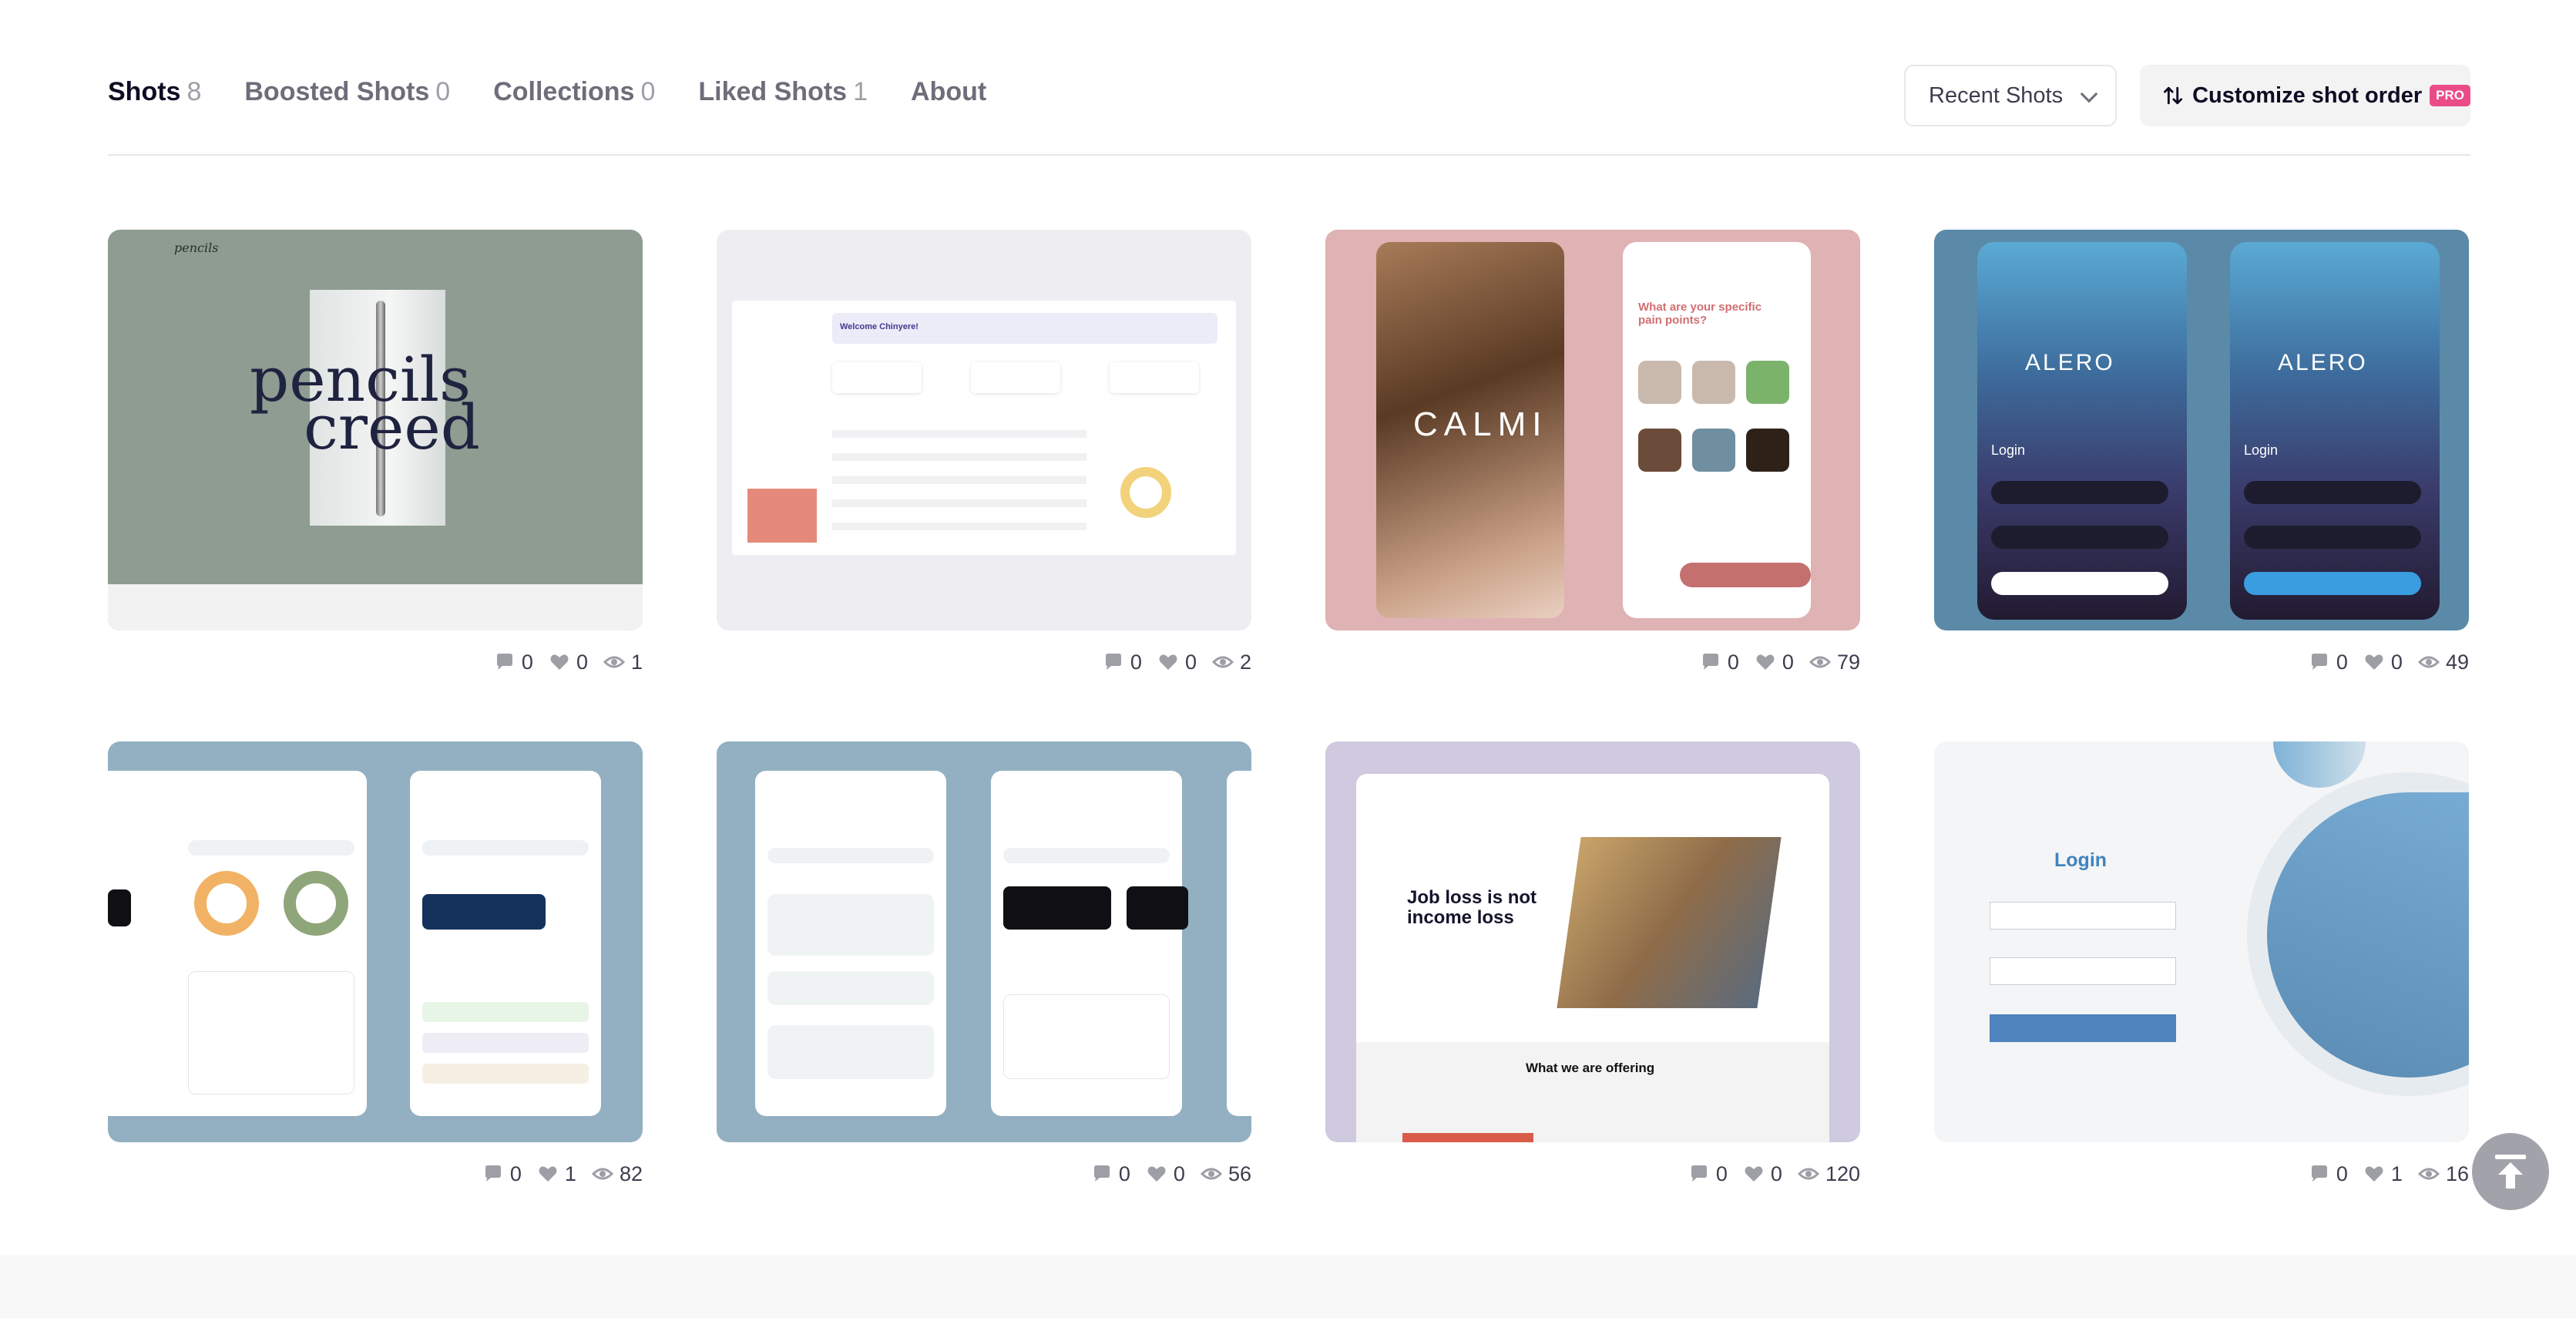 The width and height of the screenshot is (2576, 1318). Describe the element at coordinates (1745, 575) in the screenshot. I see `thumbnail-button` at that location.